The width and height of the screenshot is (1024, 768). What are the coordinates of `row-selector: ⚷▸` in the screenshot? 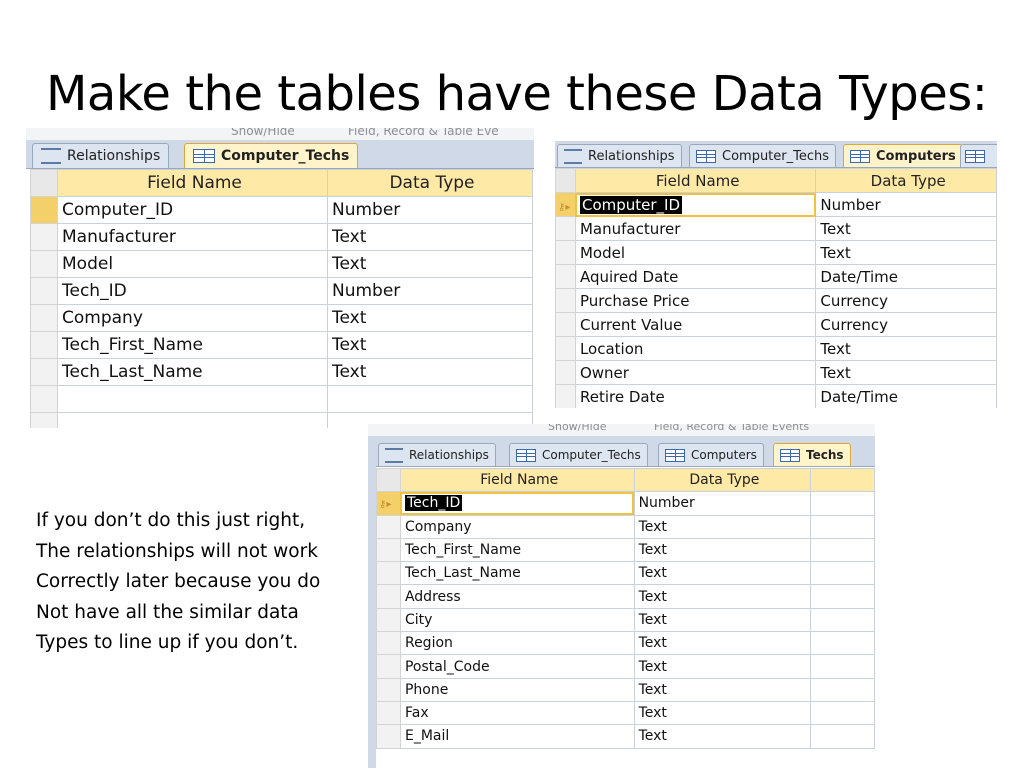 It's located at (565, 204).